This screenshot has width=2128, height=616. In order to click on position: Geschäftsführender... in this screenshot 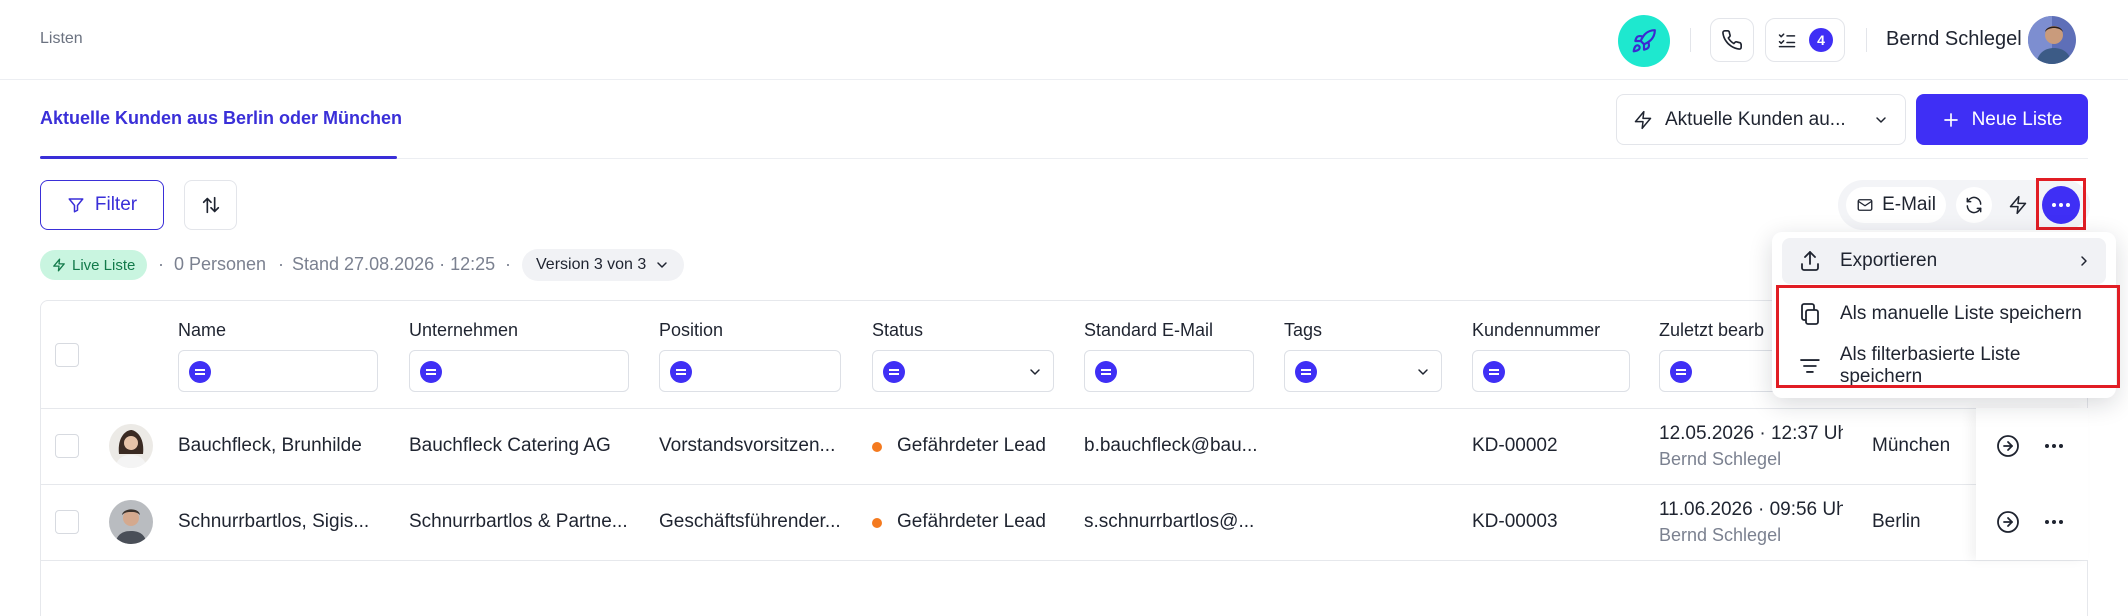, I will do `click(750, 521)`.